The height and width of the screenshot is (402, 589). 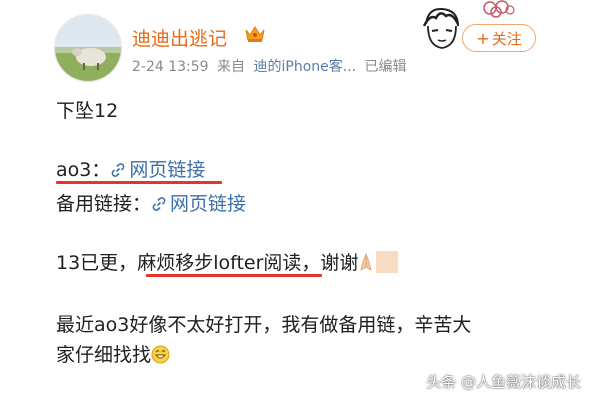 I want to click on post-title-line: 下坠12, so click(x=87, y=111).